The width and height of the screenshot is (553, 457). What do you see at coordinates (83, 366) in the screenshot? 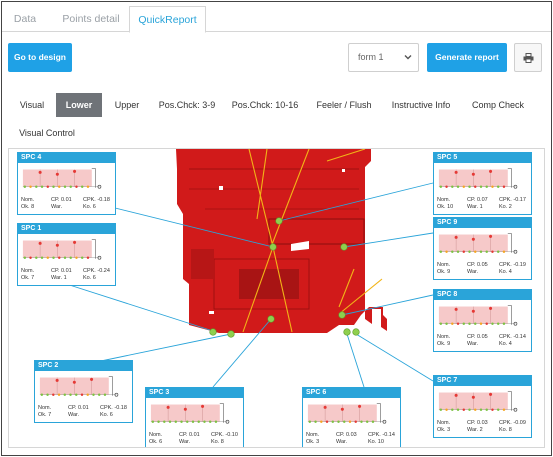
I see `spc-card-title: SPC 2` at bounding box center [83, 366].